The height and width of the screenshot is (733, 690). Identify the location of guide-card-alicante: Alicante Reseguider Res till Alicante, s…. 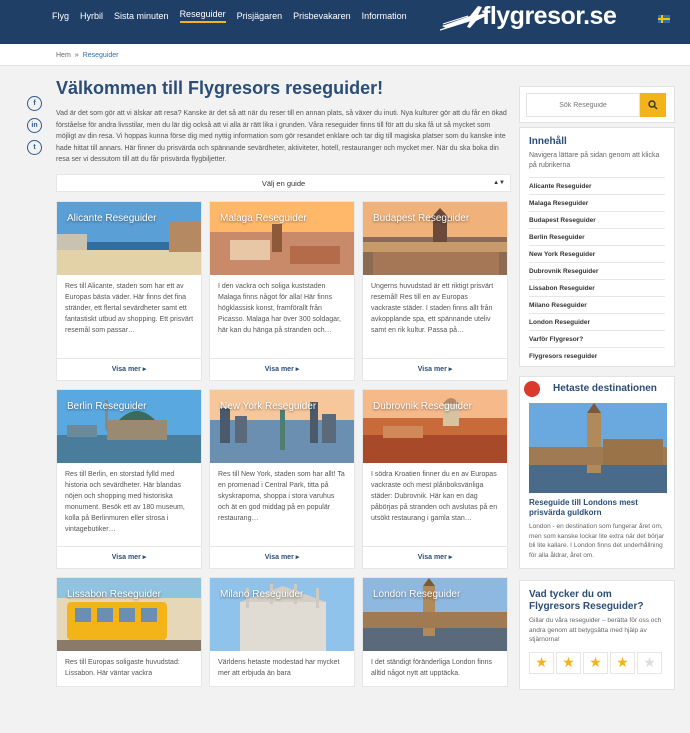
(129, 291).